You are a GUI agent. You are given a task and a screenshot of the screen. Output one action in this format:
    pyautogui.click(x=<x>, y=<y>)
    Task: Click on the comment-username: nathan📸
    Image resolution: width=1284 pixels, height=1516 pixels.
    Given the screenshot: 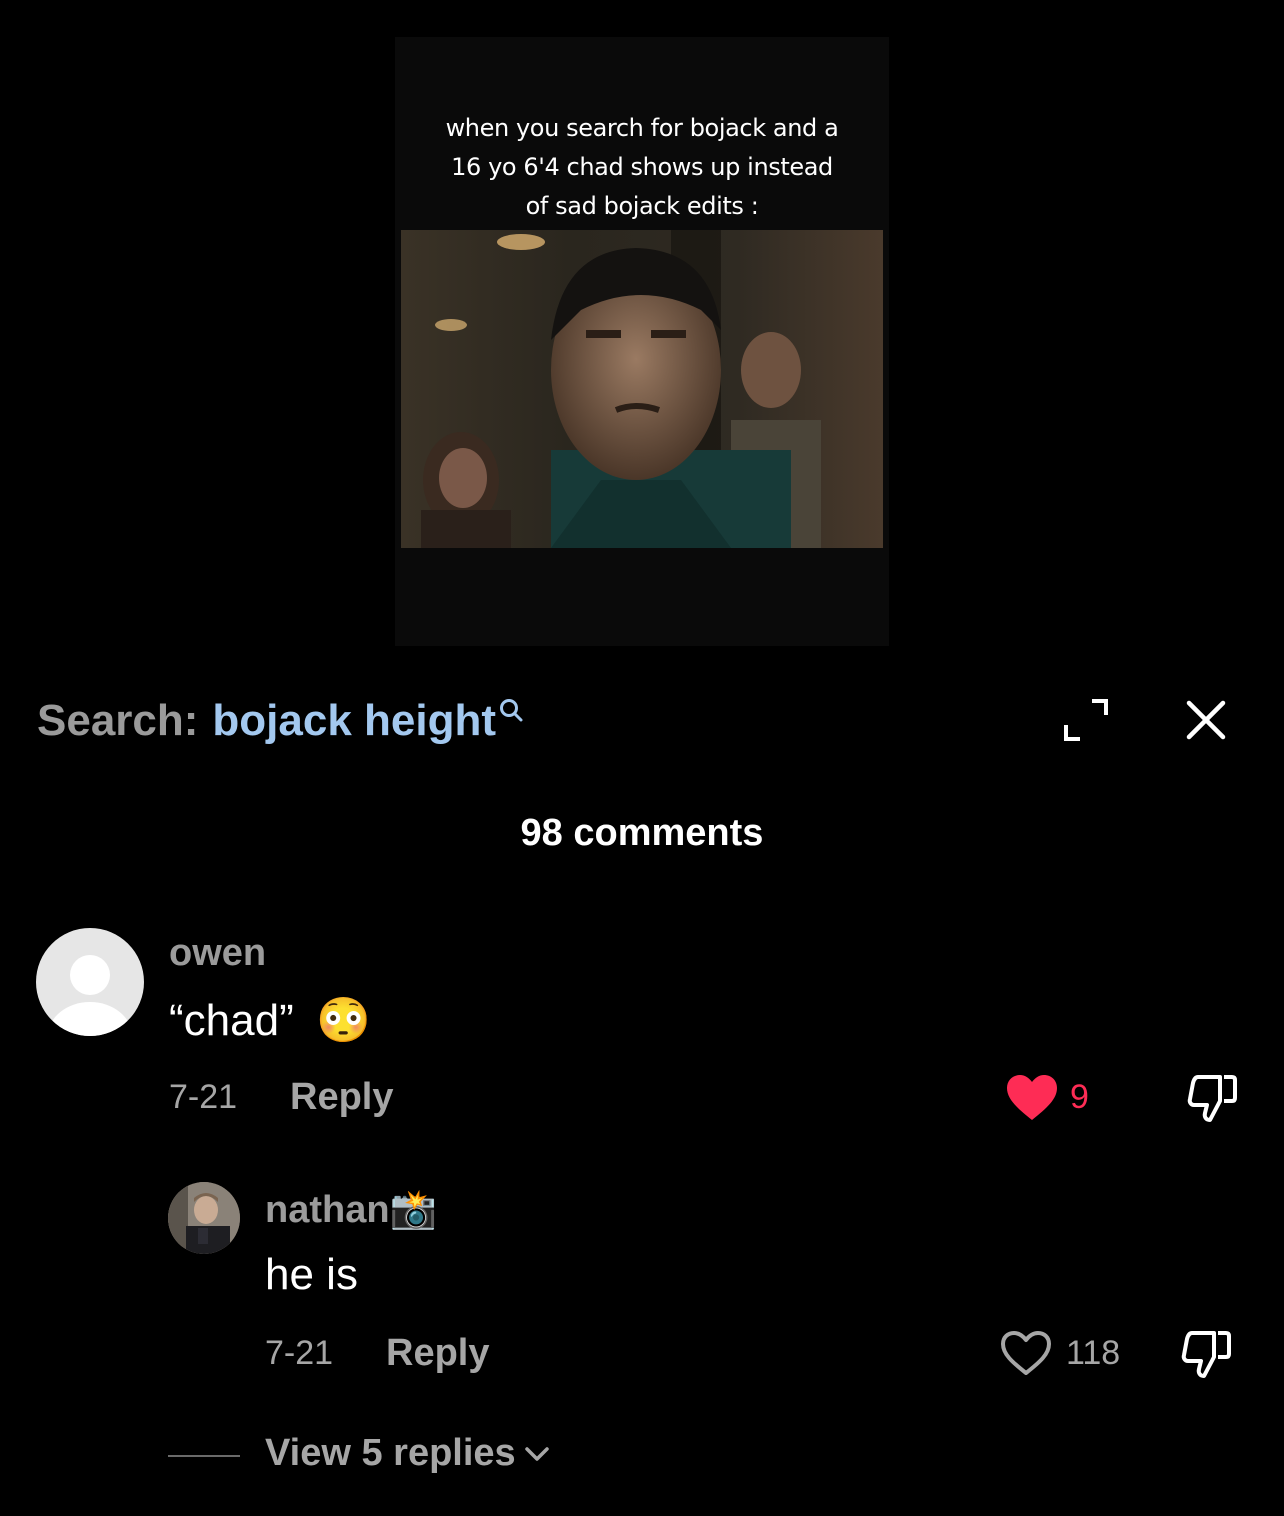 What is the action you would take?
    pyautogui.click(x=351, y=1210)
    